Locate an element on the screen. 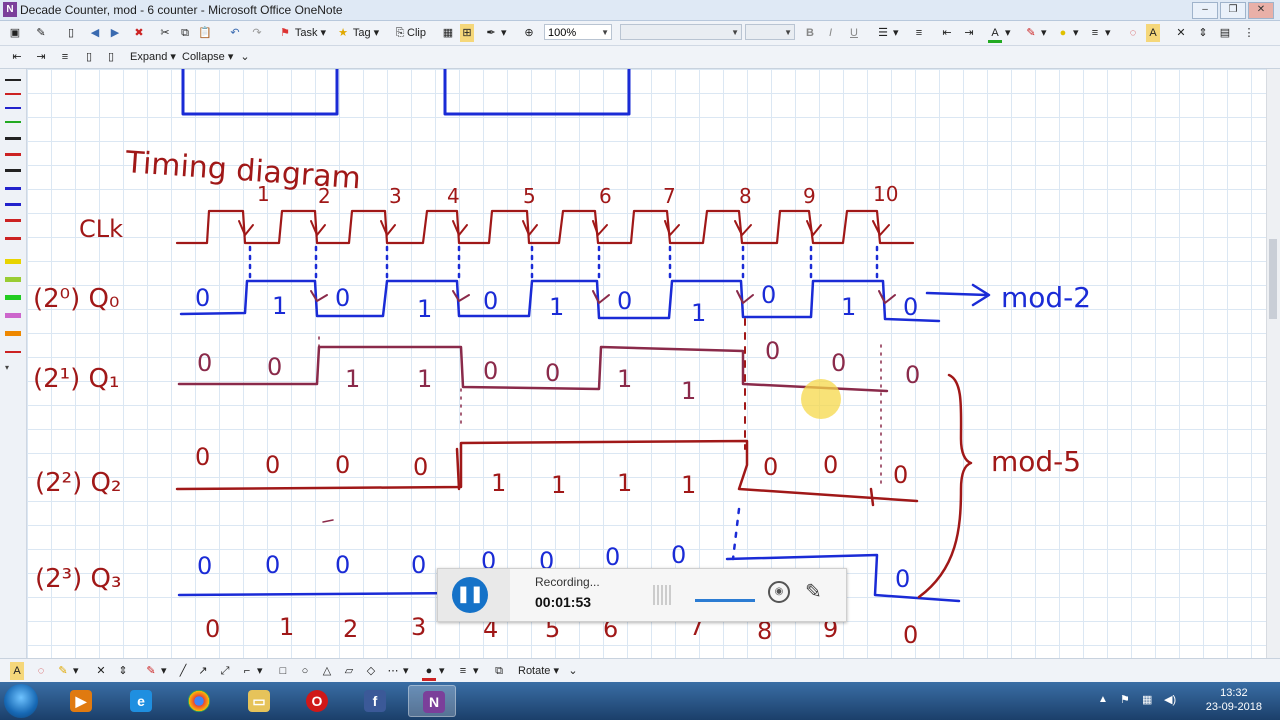 This screenshot has width=1280, height=720. taskbar-file-explorer: ▭ is located at coordinates (258, 701).